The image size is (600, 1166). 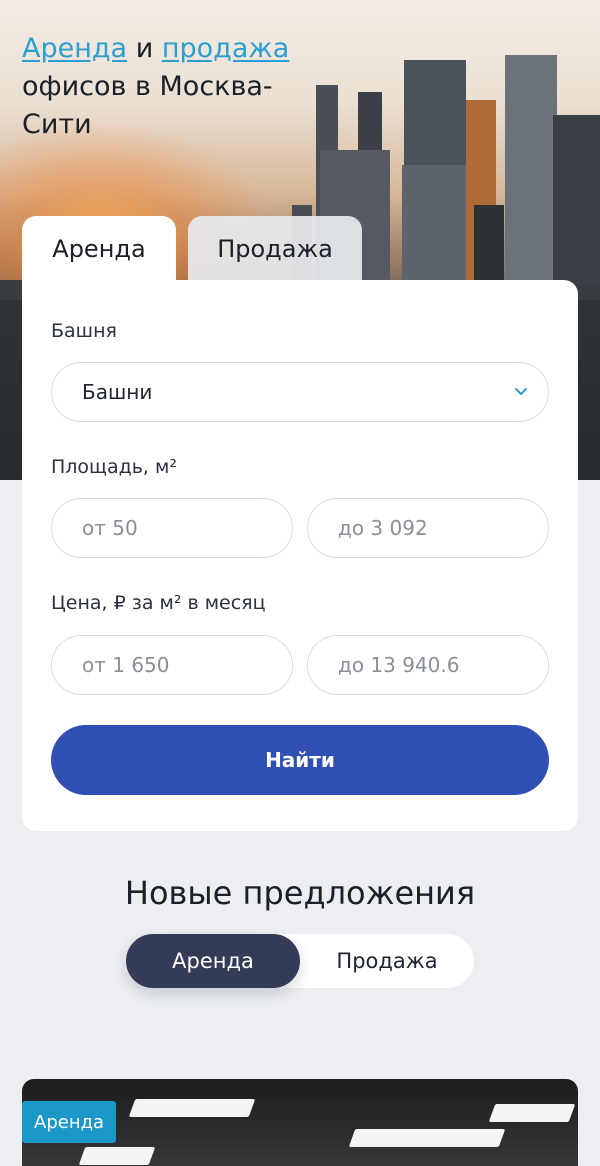 What do you see at coordinates (158, 603) in the screenshot?
I see `price-label: Цена, ₽ за м² в месяц` at bounding box center [158, 603].